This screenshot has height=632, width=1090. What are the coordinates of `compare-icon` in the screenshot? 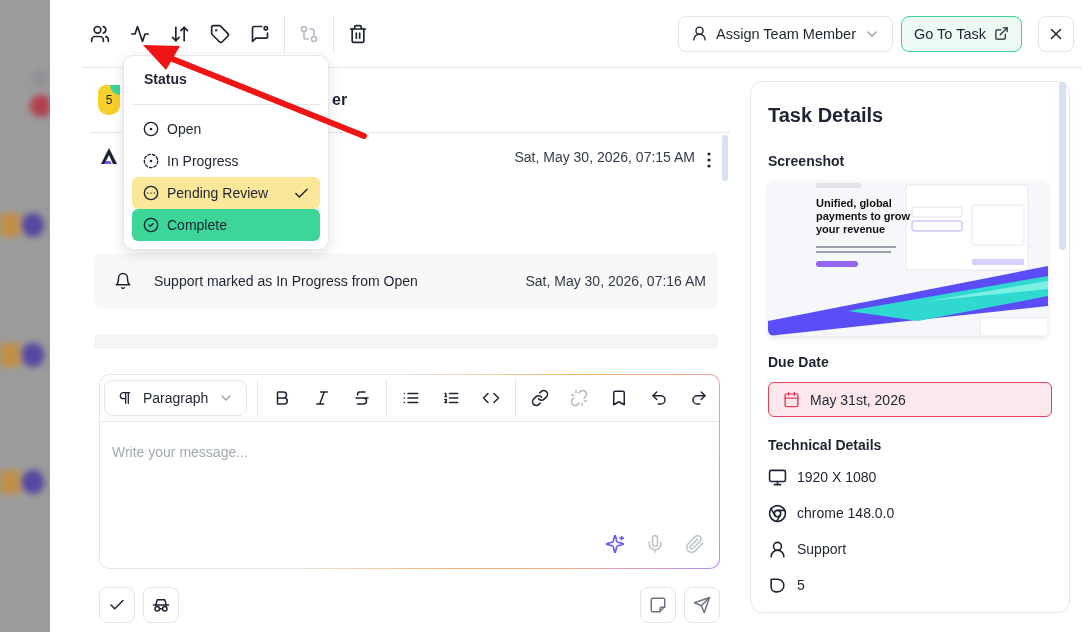 It's located at (309, 33).